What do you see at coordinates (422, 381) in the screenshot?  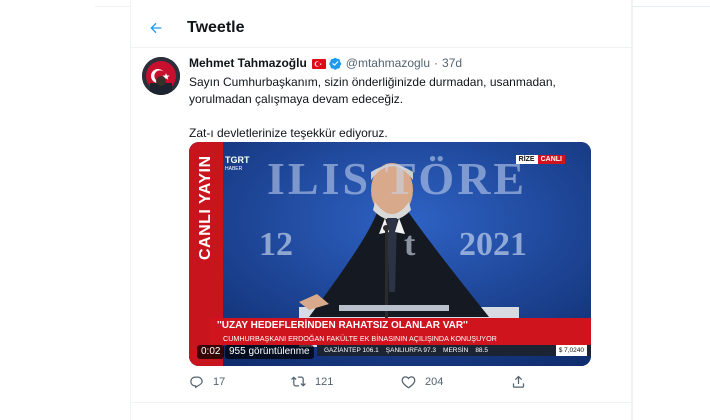 I see `like-button: 204` at bounding box center [422, 381].